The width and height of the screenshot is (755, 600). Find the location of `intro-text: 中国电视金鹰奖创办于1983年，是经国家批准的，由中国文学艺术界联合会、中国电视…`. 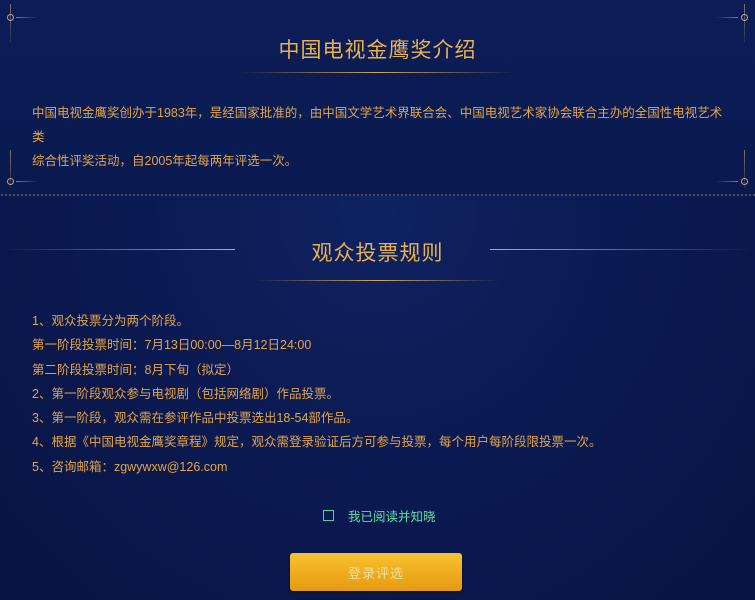

intro-text: 中国电视金鹰奖创办于1983年，是经国家批准的，由中国文学艺术界联合会、中国电视… is located at coordinates (382, 137).